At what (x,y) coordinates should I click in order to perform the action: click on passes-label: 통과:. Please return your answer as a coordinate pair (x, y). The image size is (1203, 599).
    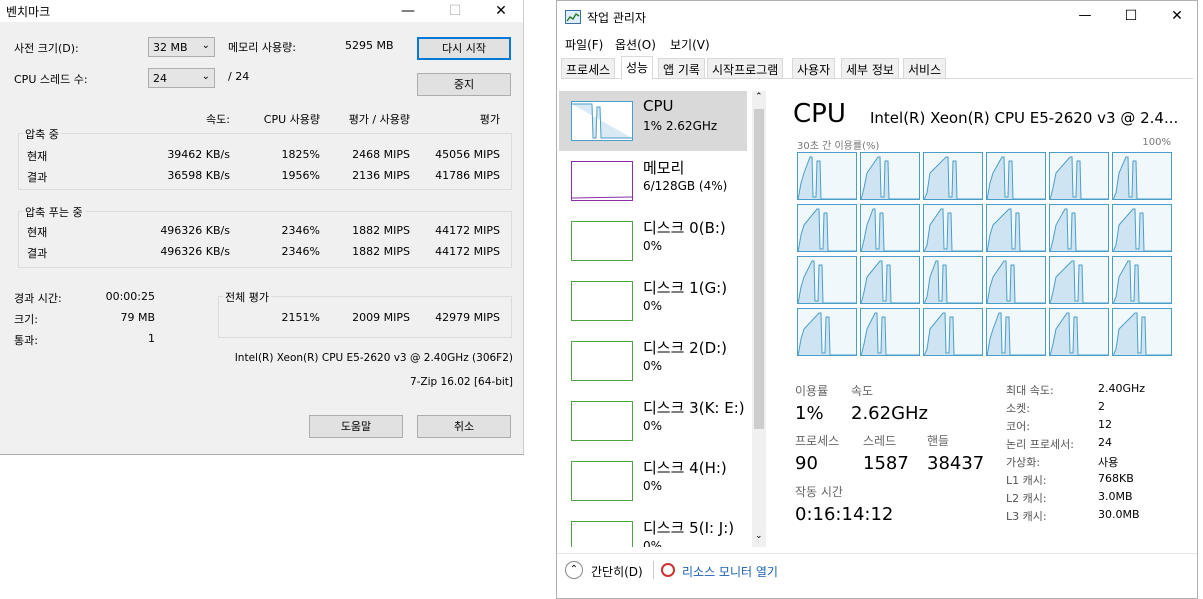
    Looking at the image, I should click on (26, 340).